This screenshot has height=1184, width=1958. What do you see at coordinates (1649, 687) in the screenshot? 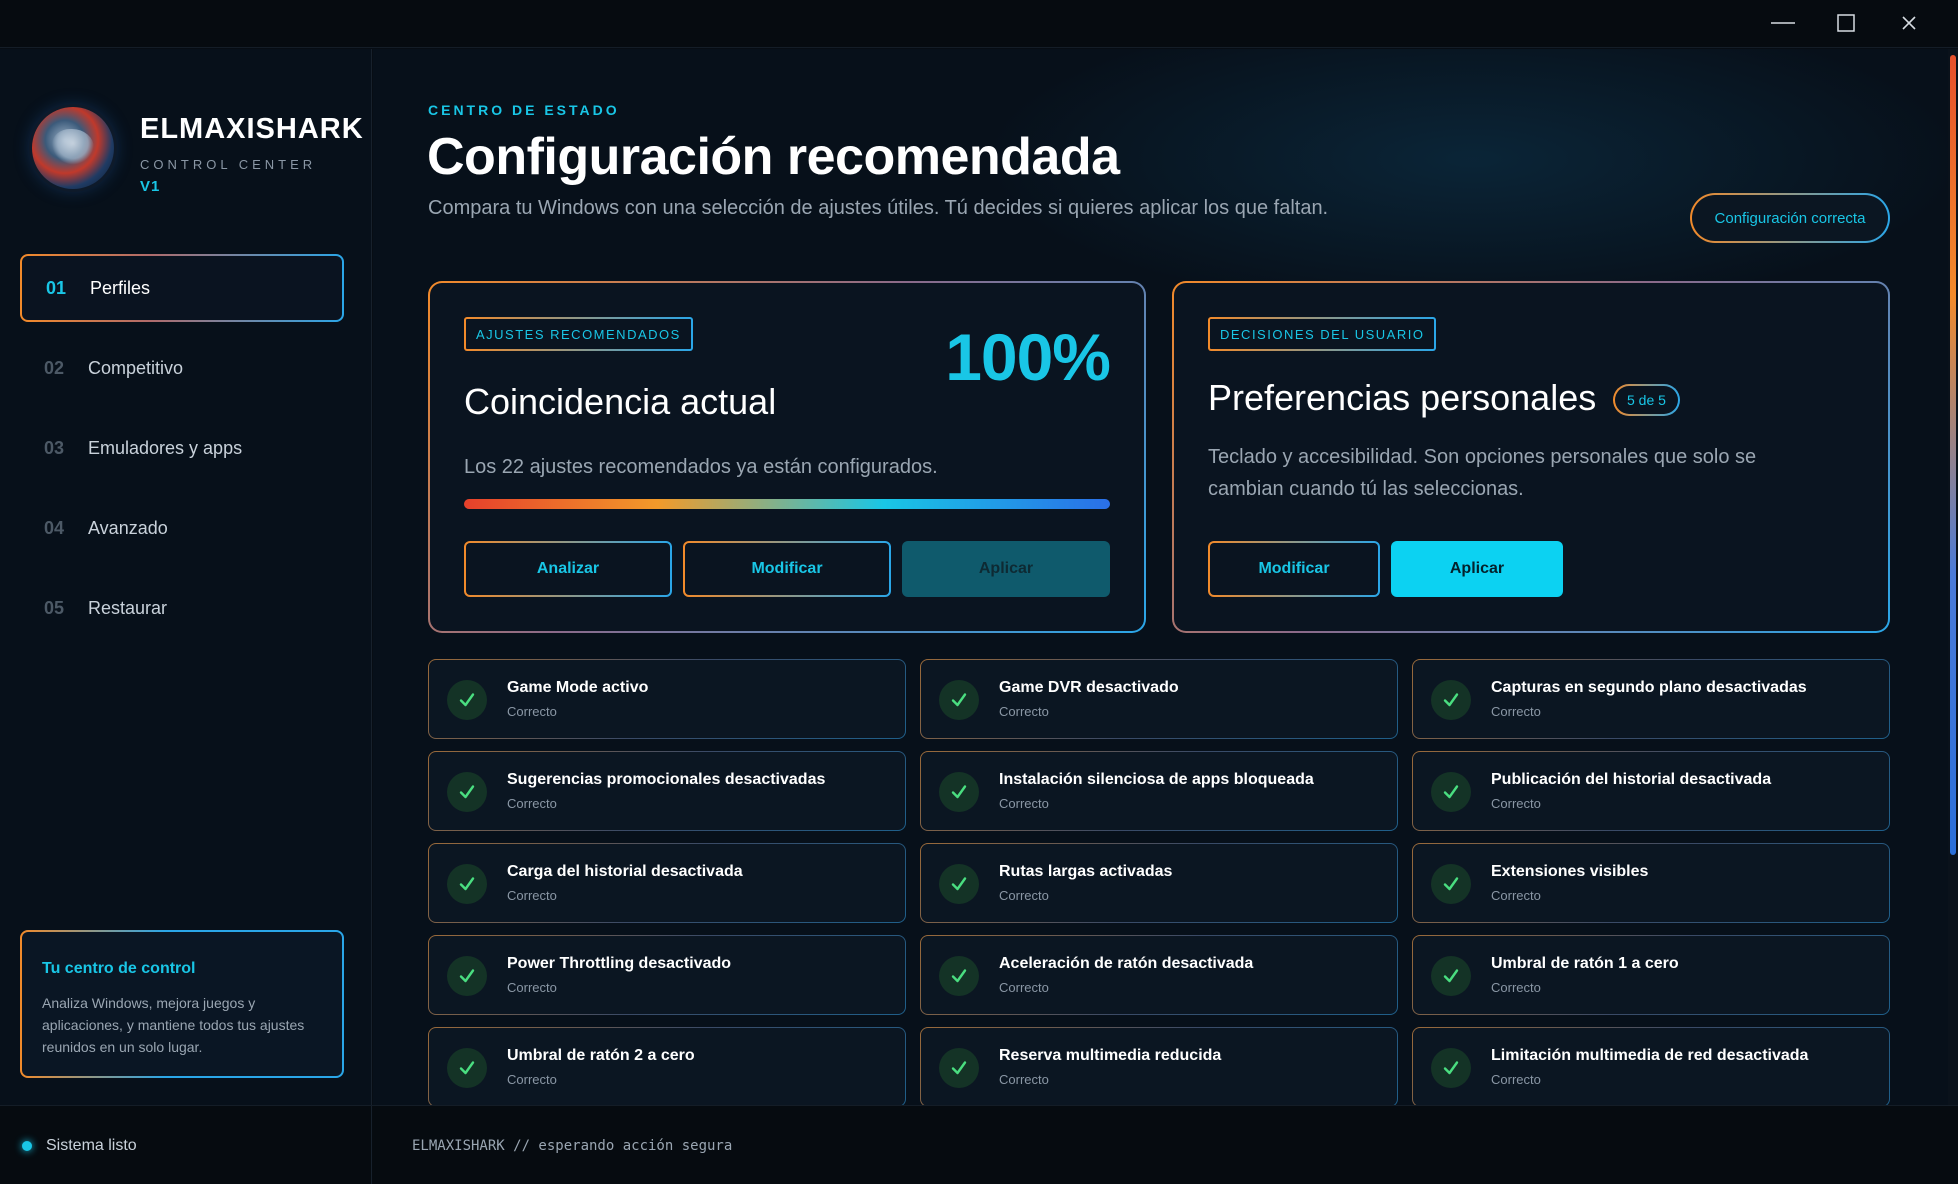
I see `check-title: Capturas en segundo plano desactivadas` at bounding box center [1649, 687].